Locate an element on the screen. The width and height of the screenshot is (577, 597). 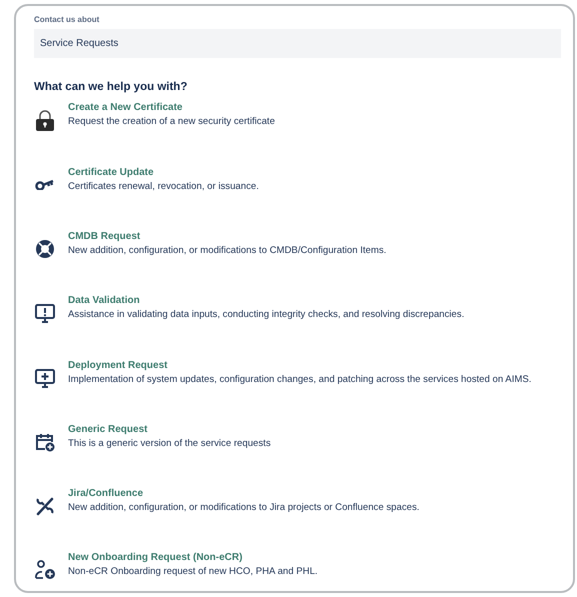
lifebuoy-icon is located at coordinates (45, 249).